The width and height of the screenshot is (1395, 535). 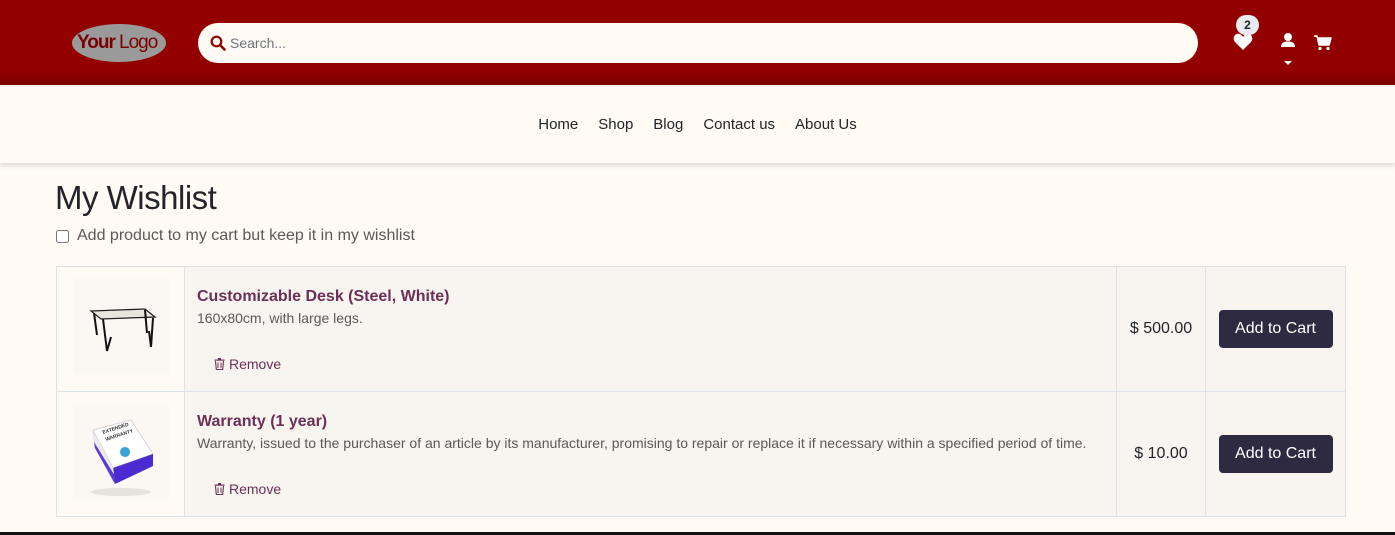 I want to click on product-price: $ 500.00, so click(x=1161, y=329).